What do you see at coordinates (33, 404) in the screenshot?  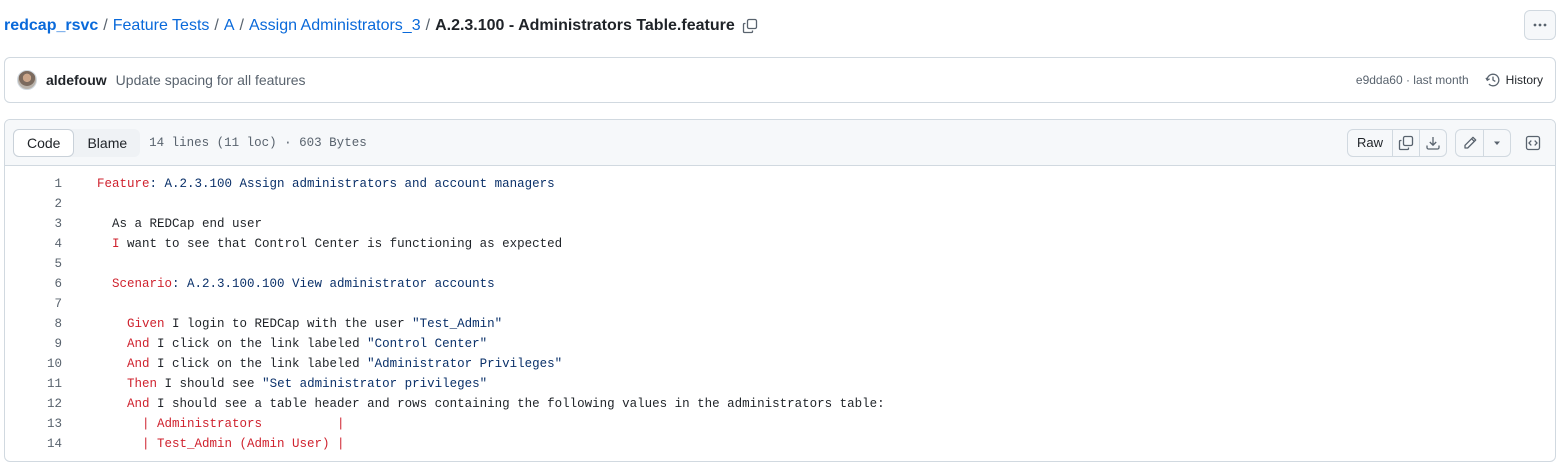 I see `line-number: 12` at bounding box center [33, 404].